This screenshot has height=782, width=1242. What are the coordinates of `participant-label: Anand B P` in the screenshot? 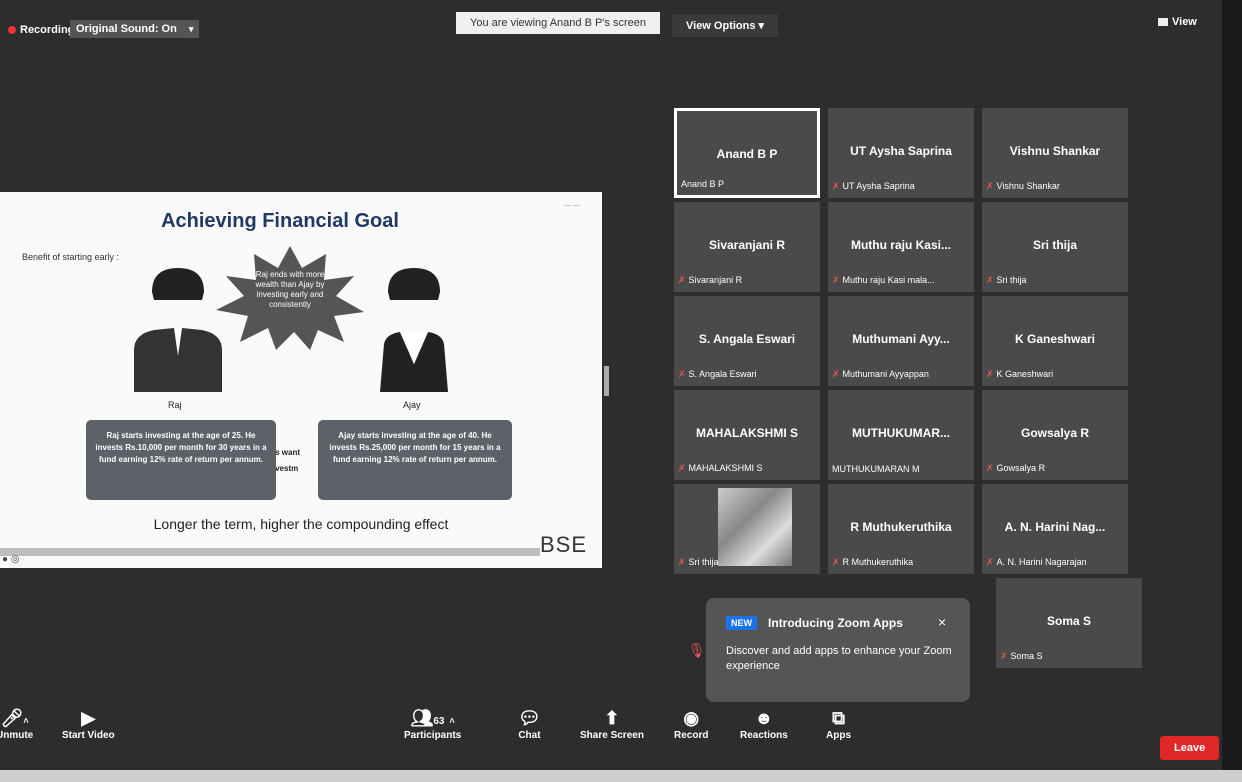 It's located at (702, 184).